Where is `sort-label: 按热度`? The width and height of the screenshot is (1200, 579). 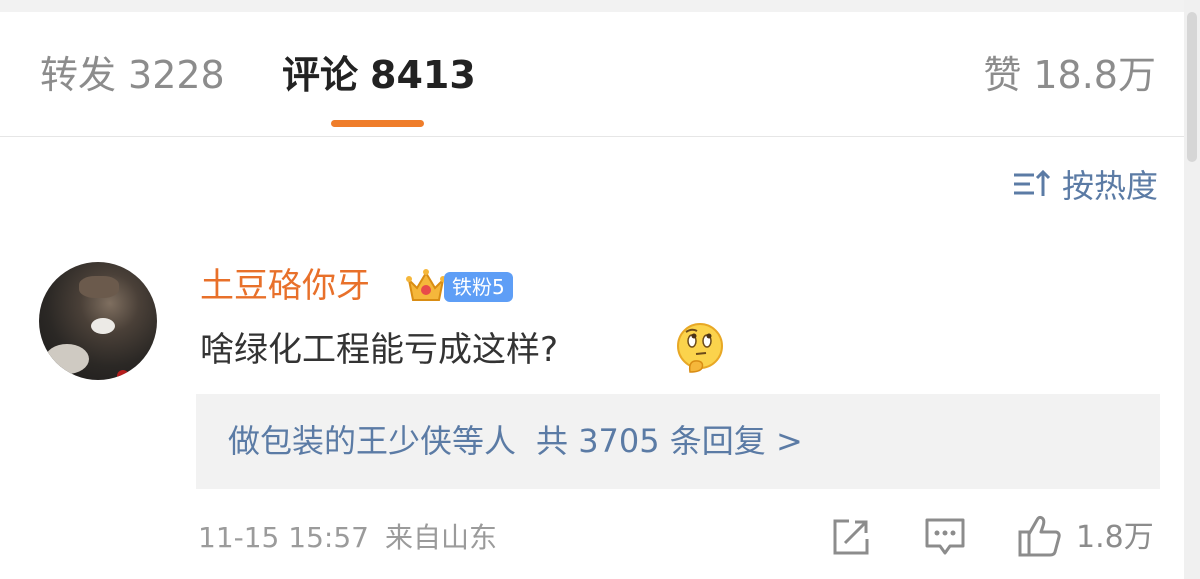 sort-label: 按热度 is located at coordinates (1109, 186).